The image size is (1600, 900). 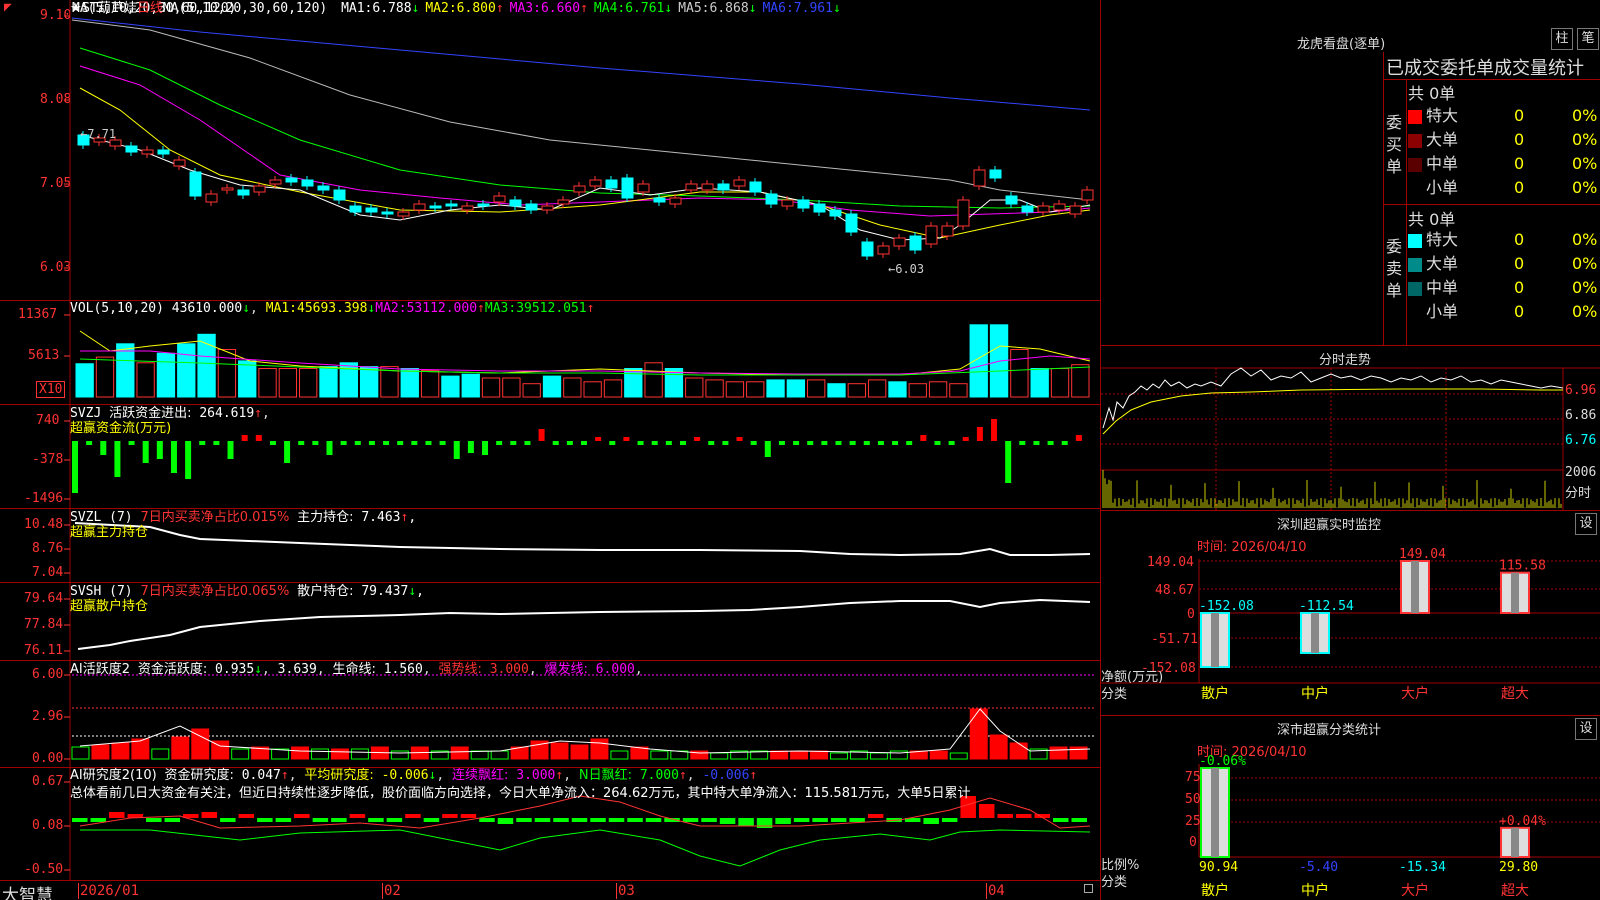 What do you see at coordinates (1175, 590) in the screenshot?
I see `sz-mon-tick-2: 48.67` at bounding box center [1175, 590].